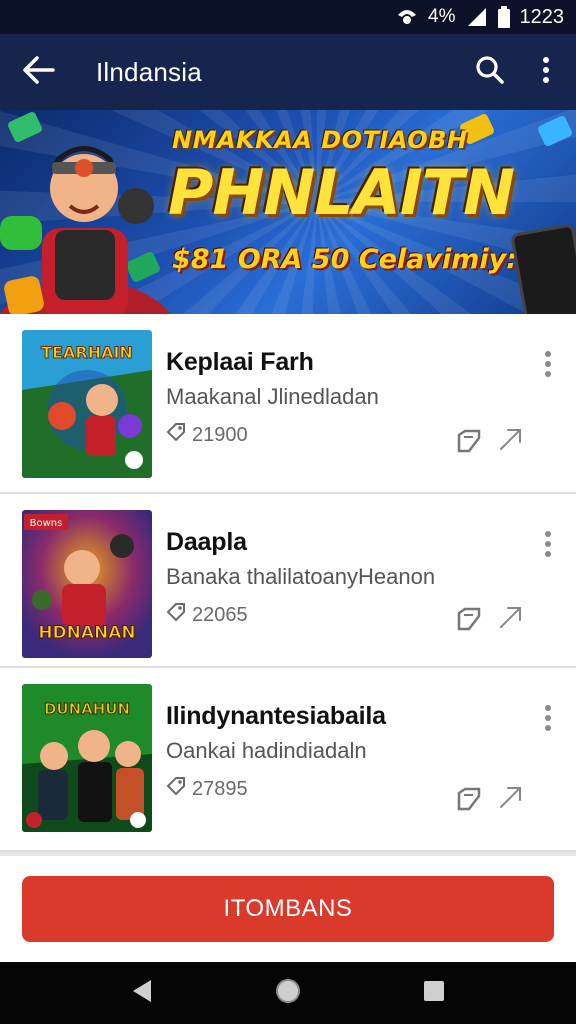 The image size is (576, 1024). I want to click on banner-subheadline: $81 ORA 50 Celavimiy:al, so click(358, 259).